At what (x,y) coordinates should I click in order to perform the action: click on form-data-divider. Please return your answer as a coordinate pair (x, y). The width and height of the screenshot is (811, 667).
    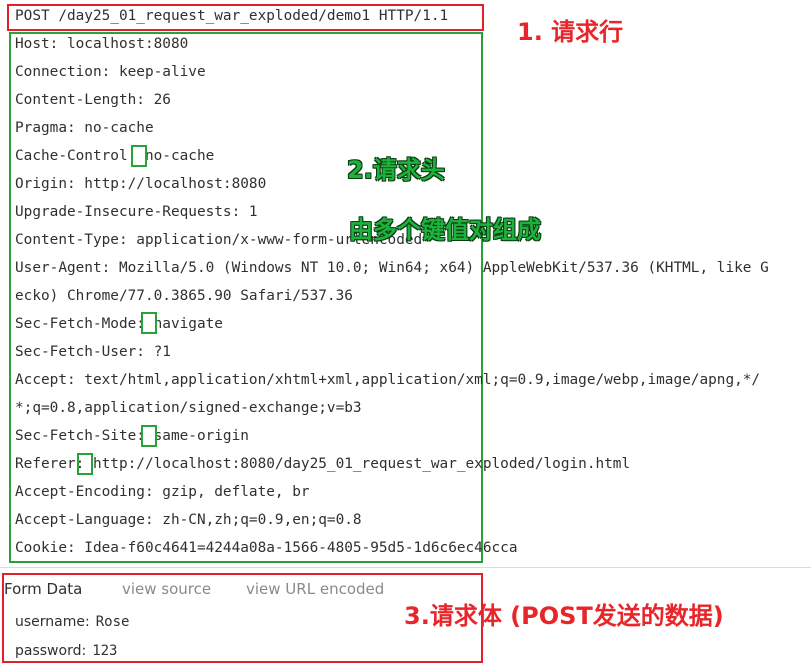
    Looking at the image, I should click on (405, 567).